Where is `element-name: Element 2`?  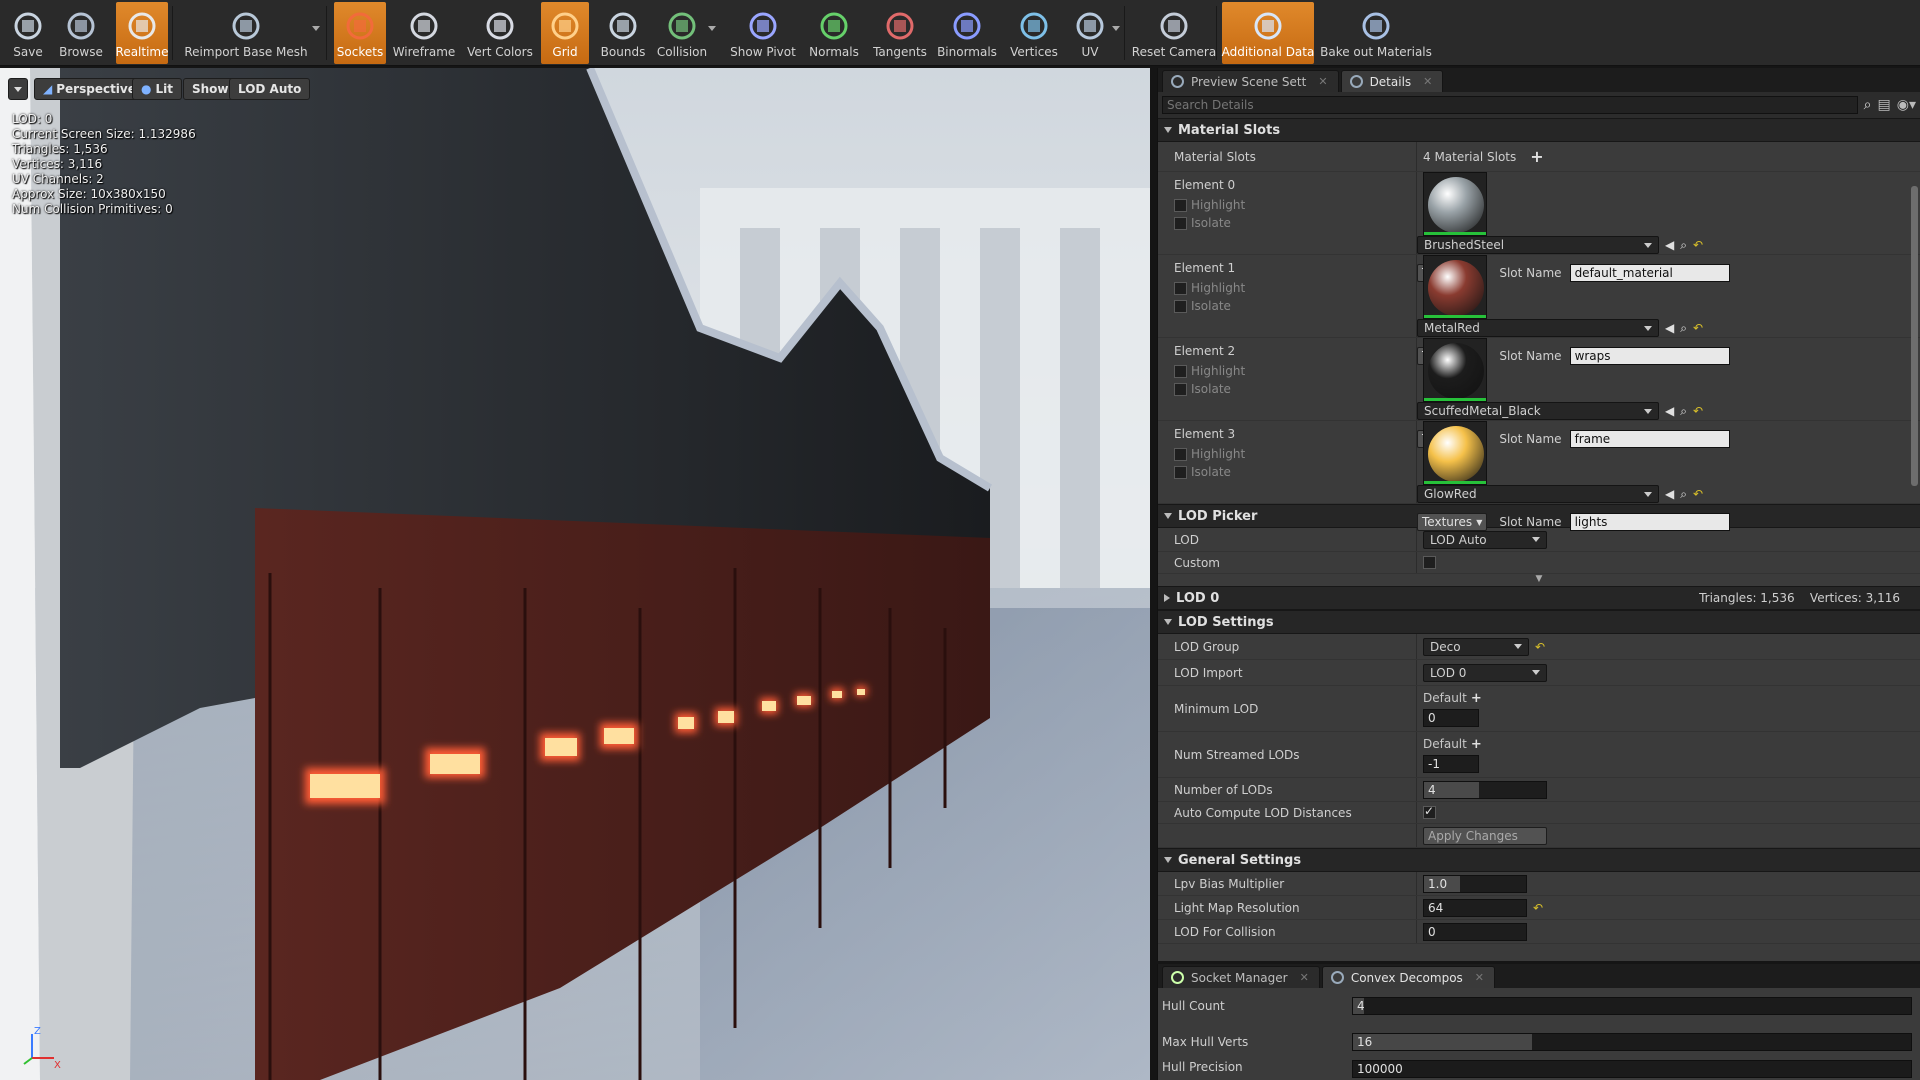
element-name: Element 2 is located at coordinates (1205, 351).